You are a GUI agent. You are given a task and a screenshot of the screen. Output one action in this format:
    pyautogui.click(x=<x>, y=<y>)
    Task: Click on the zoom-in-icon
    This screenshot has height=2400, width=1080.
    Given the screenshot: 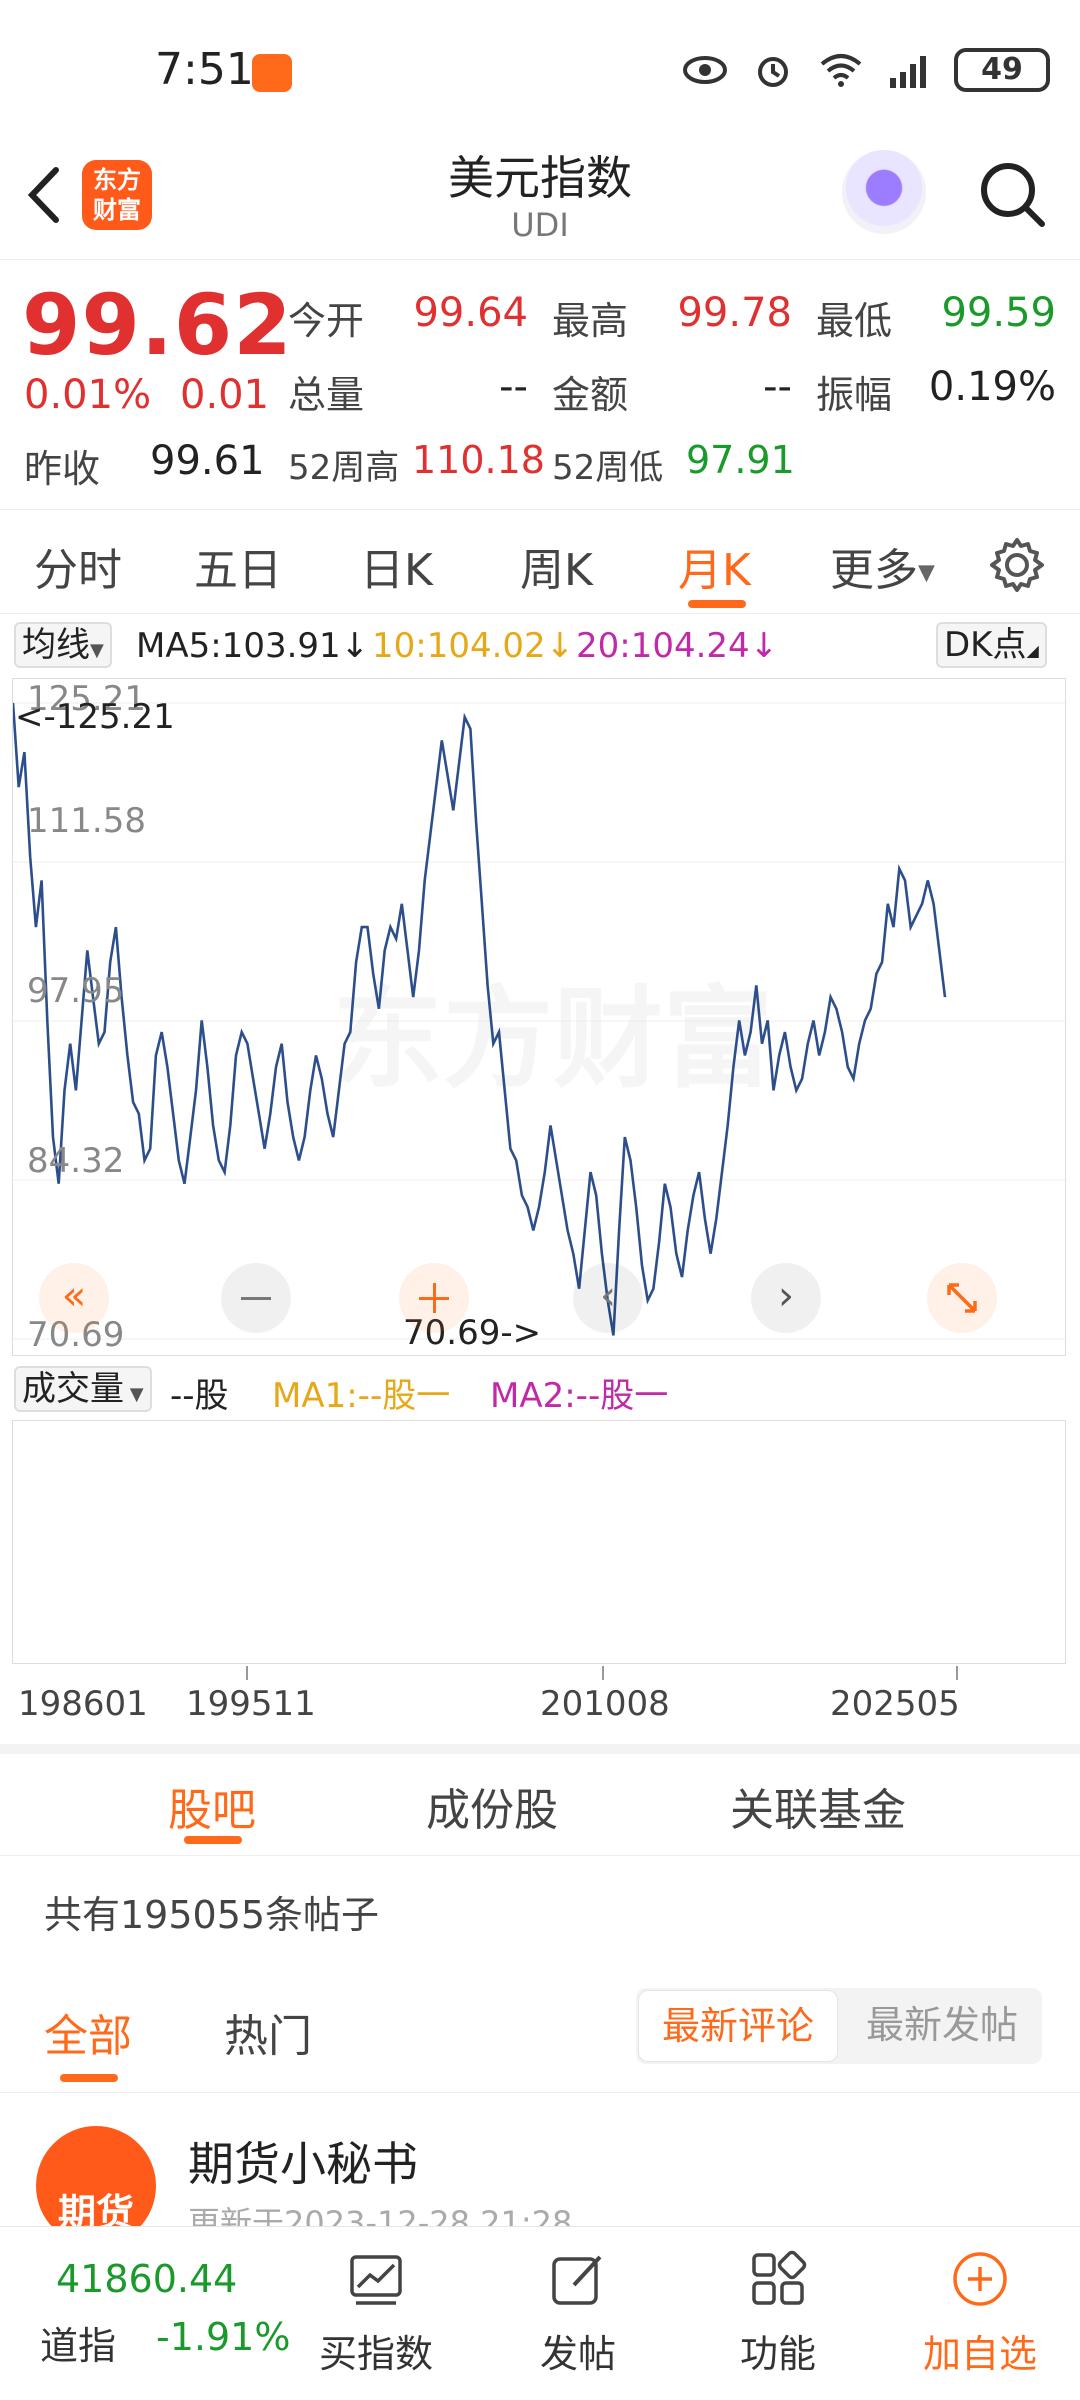 What is the action you would take?
    pyautogui.click(x=434, y=1298)
    